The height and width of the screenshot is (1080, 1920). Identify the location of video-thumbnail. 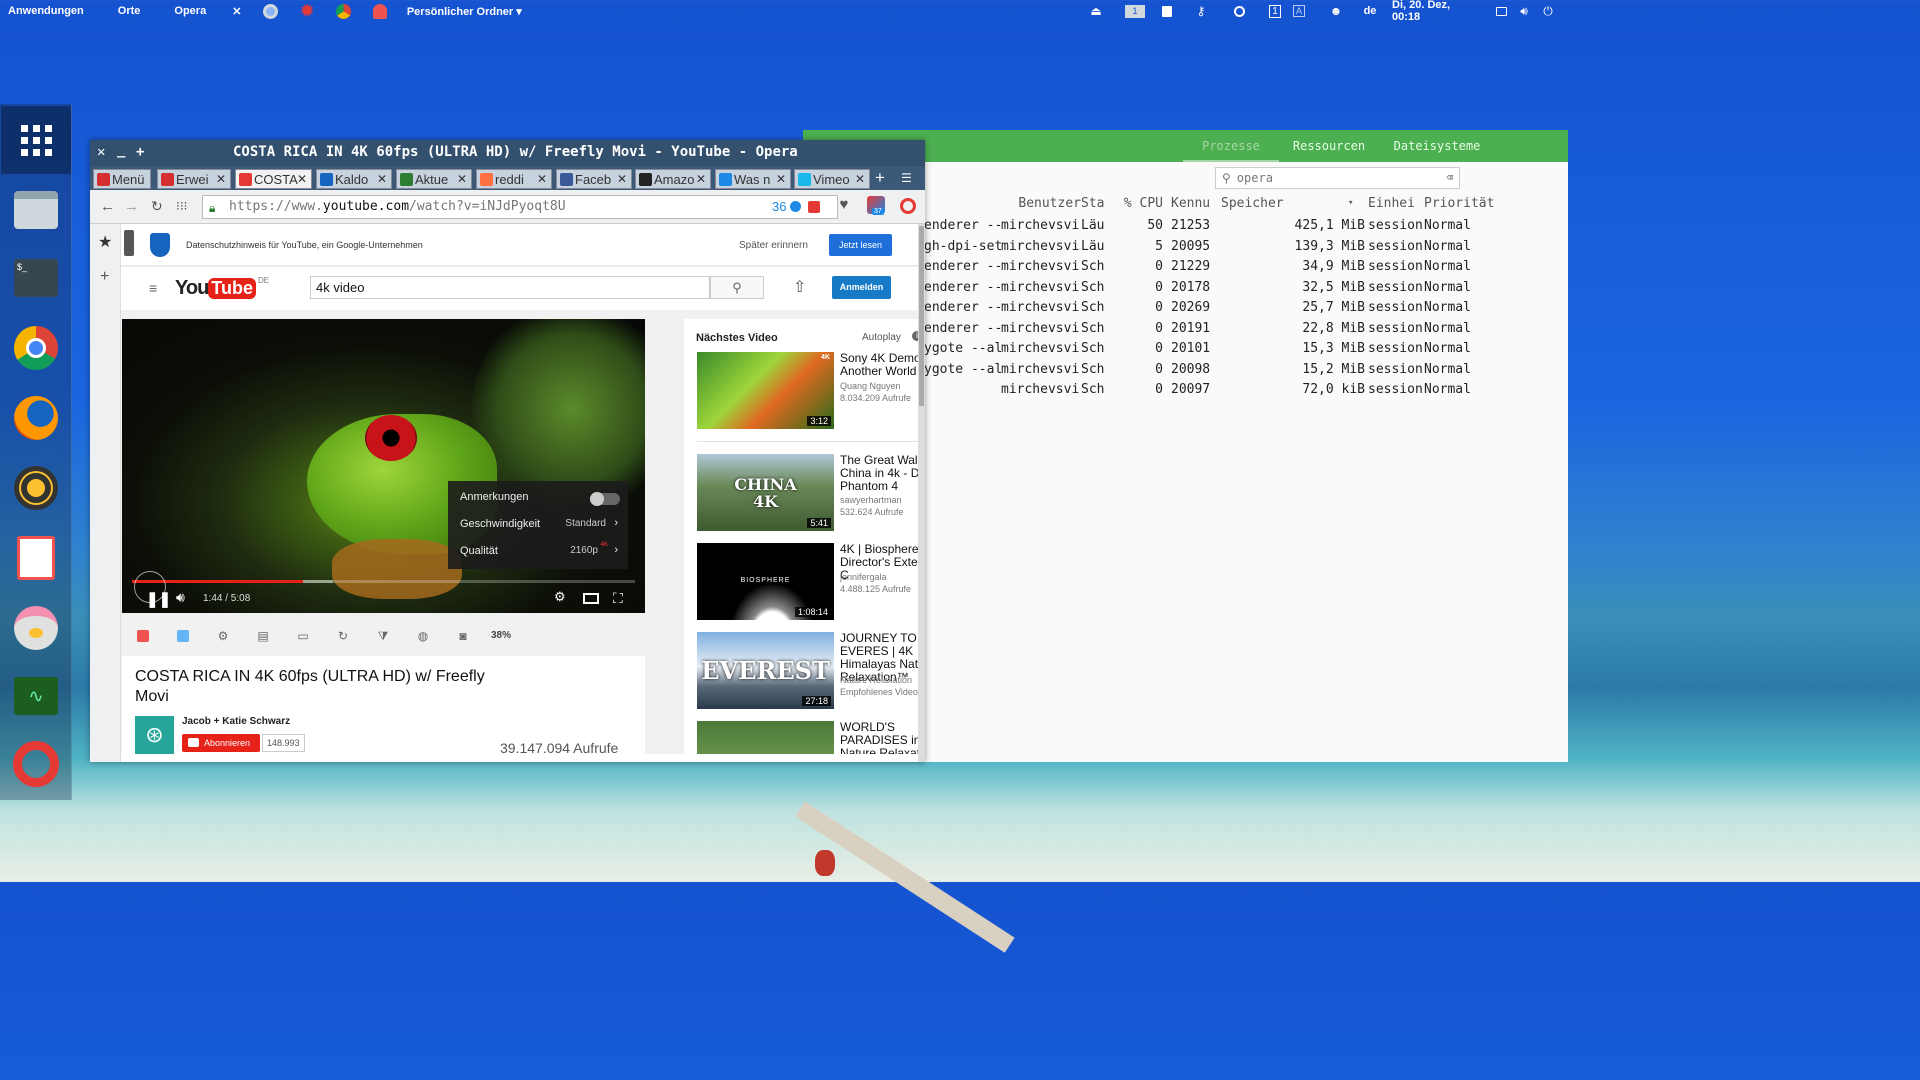
(765, 737).